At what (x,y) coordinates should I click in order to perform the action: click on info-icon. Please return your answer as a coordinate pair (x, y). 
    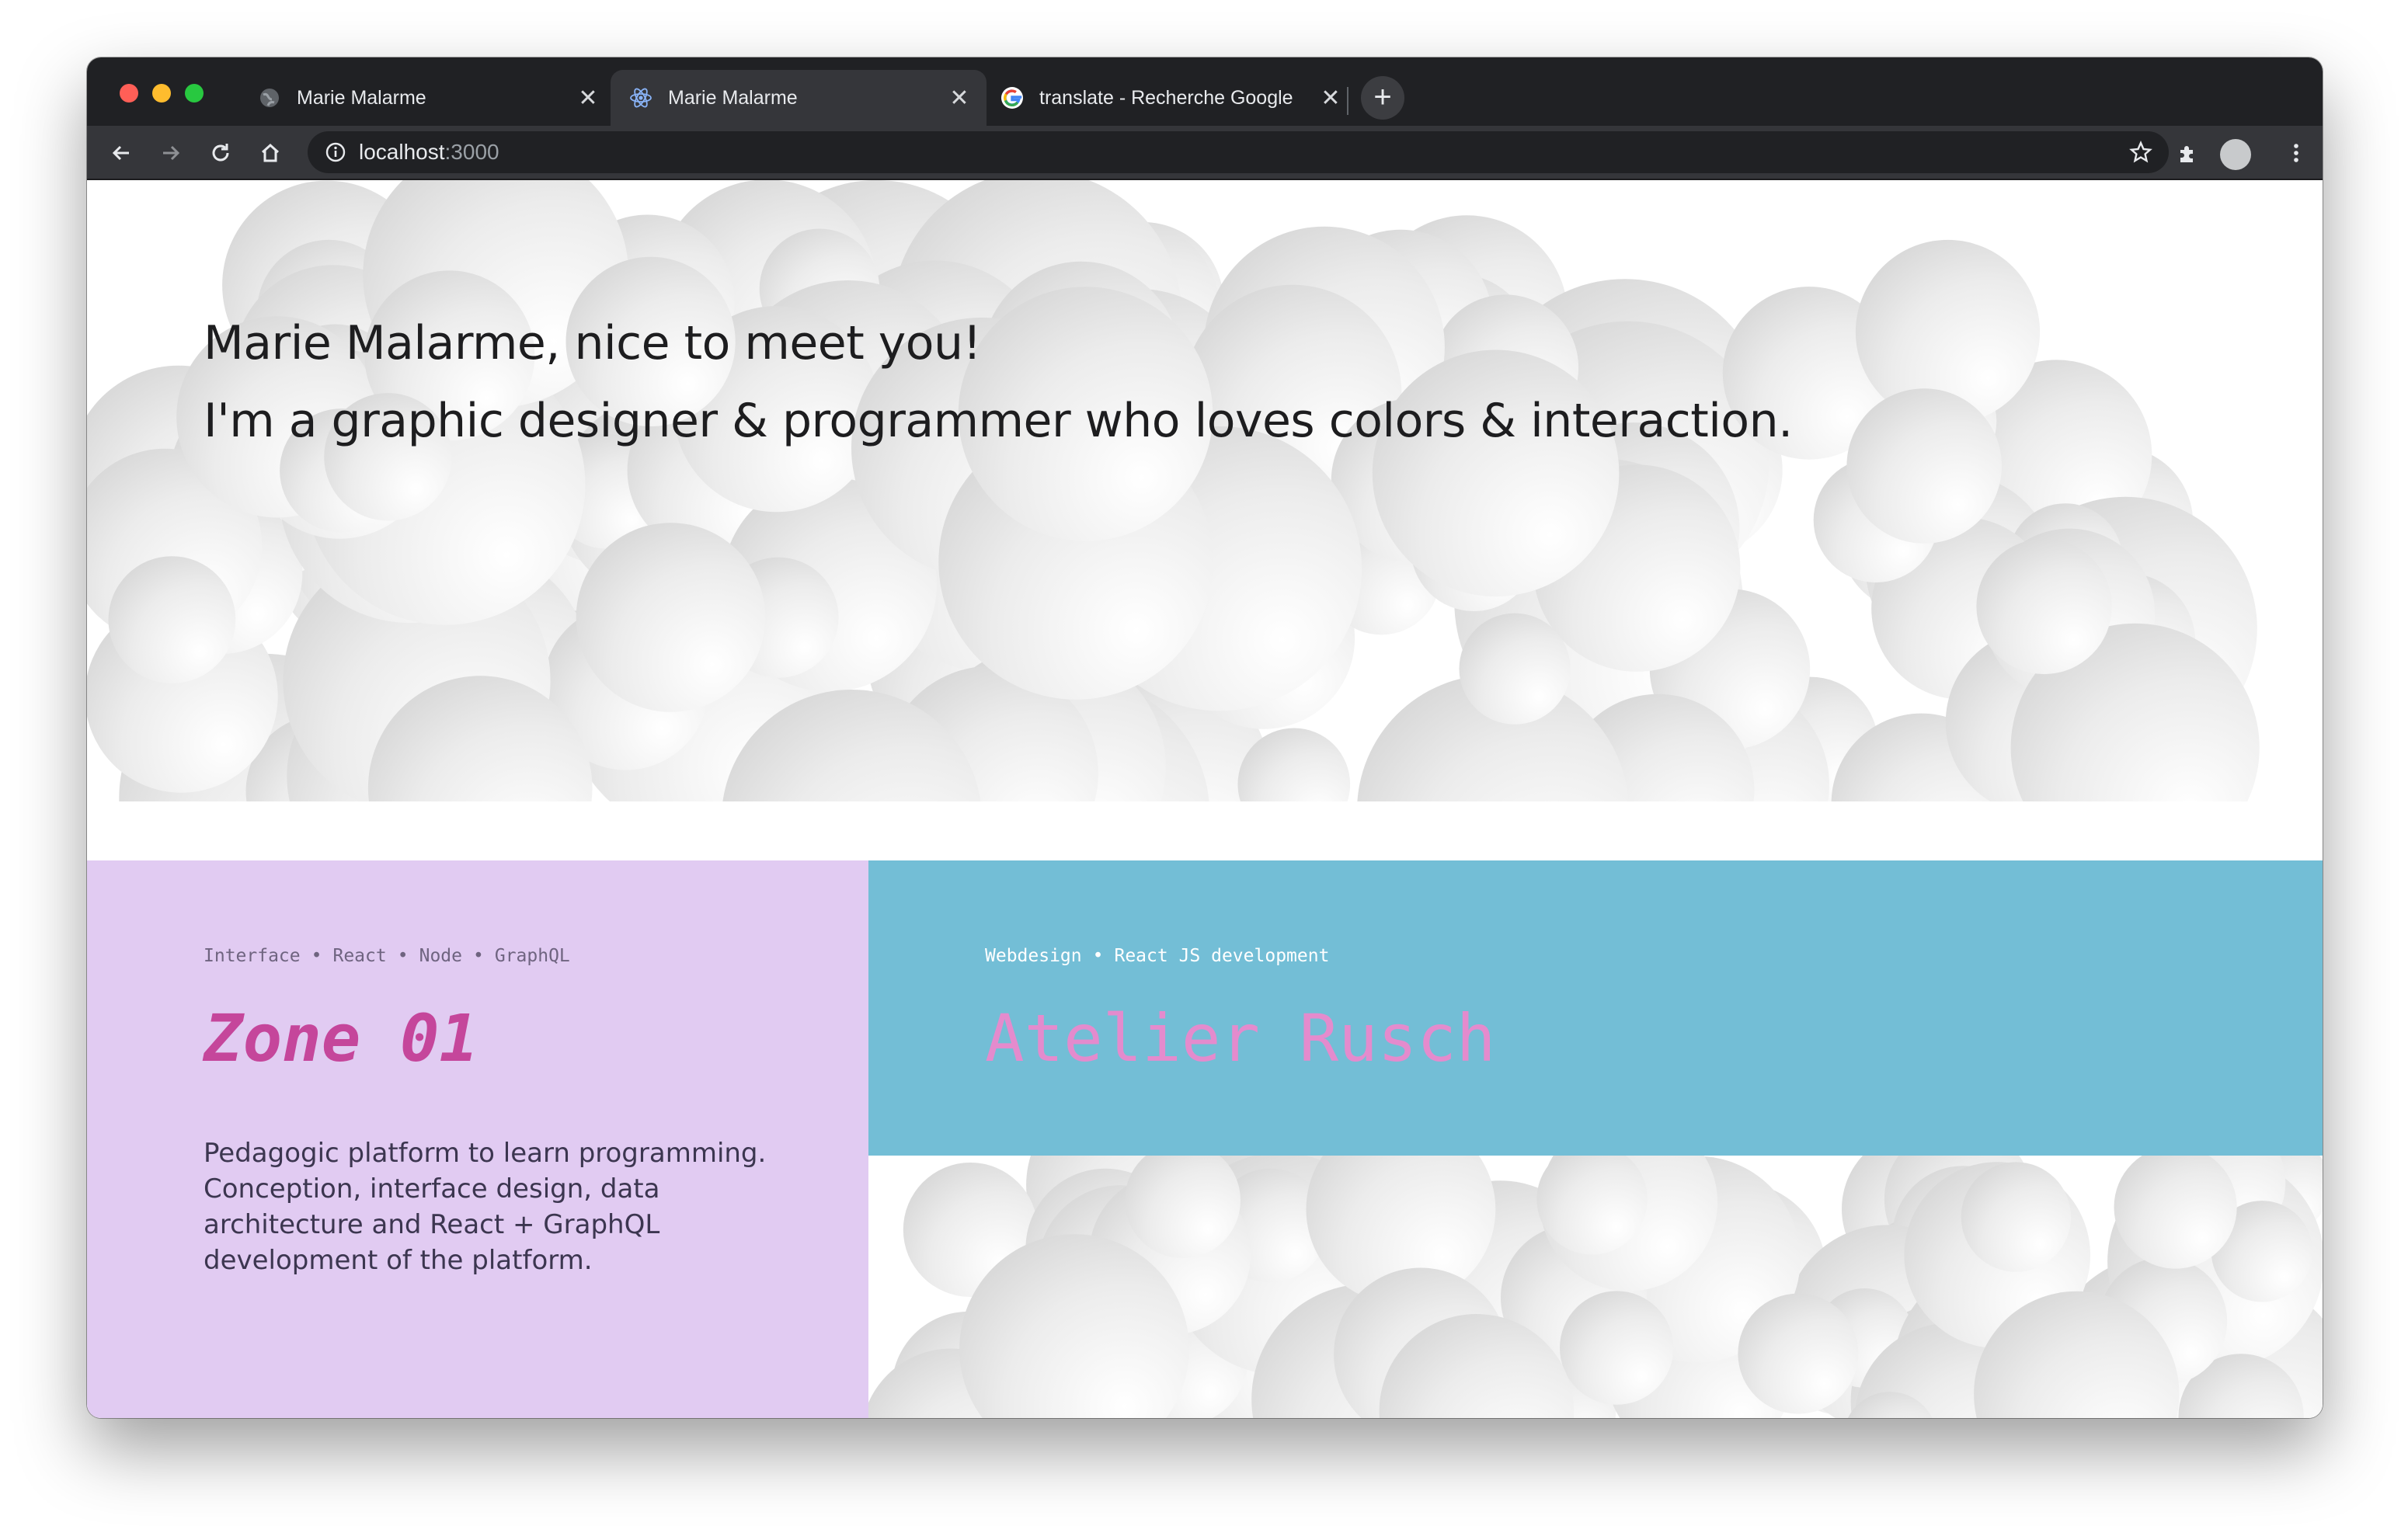
    Looking at the image, I should click on (336, 152).